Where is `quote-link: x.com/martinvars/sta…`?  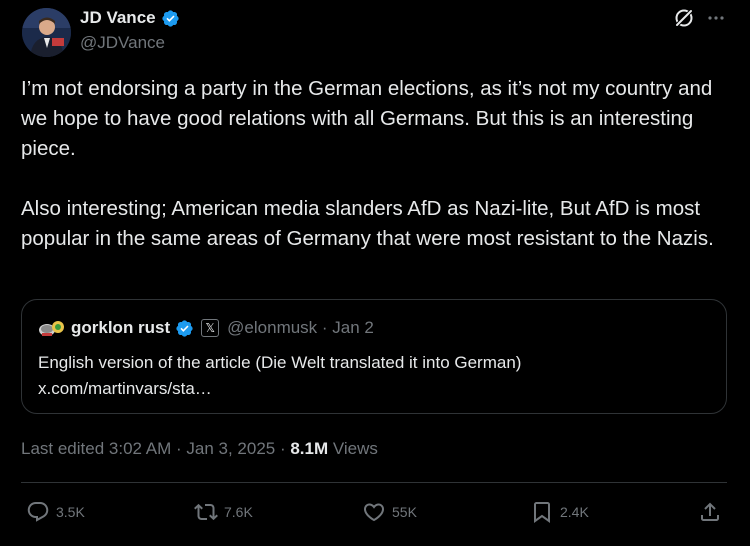 quote-link: x.com/martinvars/sta… is located at coordinates (125, 389).